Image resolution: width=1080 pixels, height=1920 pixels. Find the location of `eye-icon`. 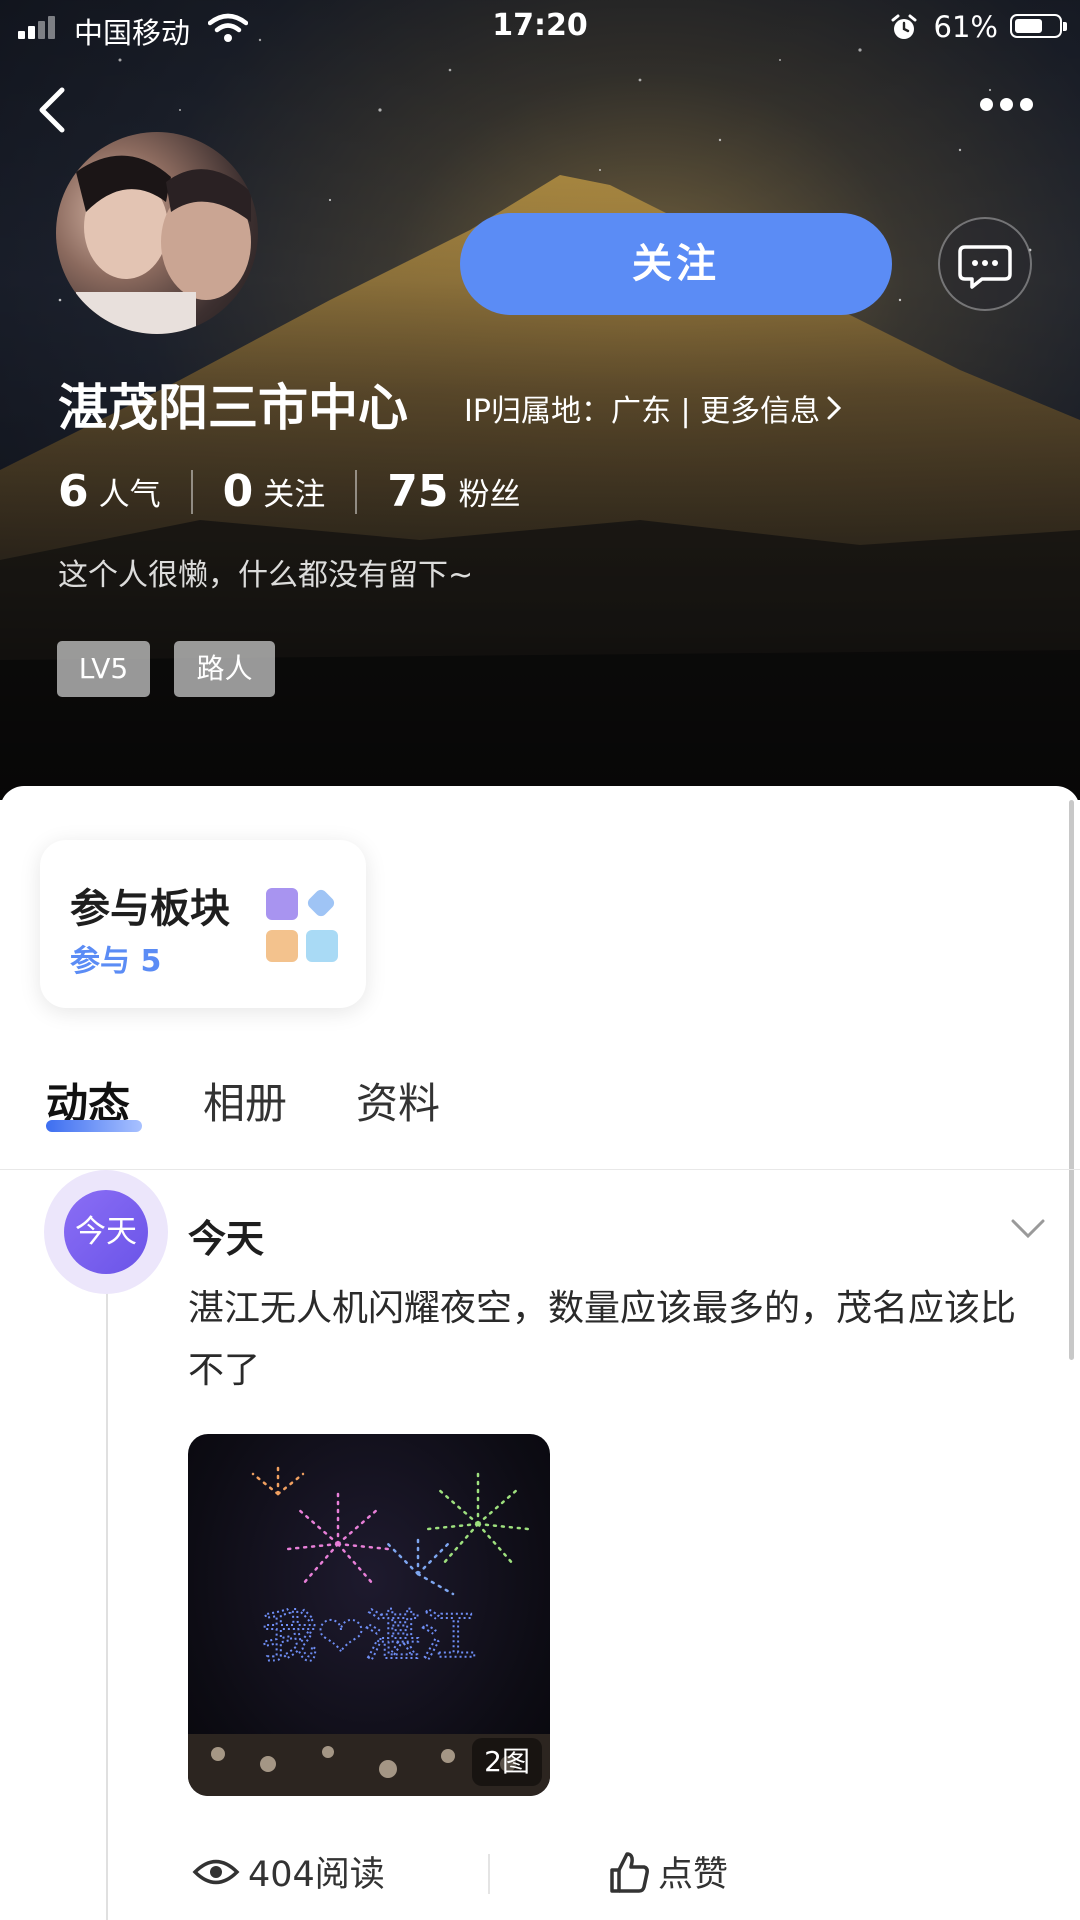

eye-icon is located at coordinates (216, 1871).